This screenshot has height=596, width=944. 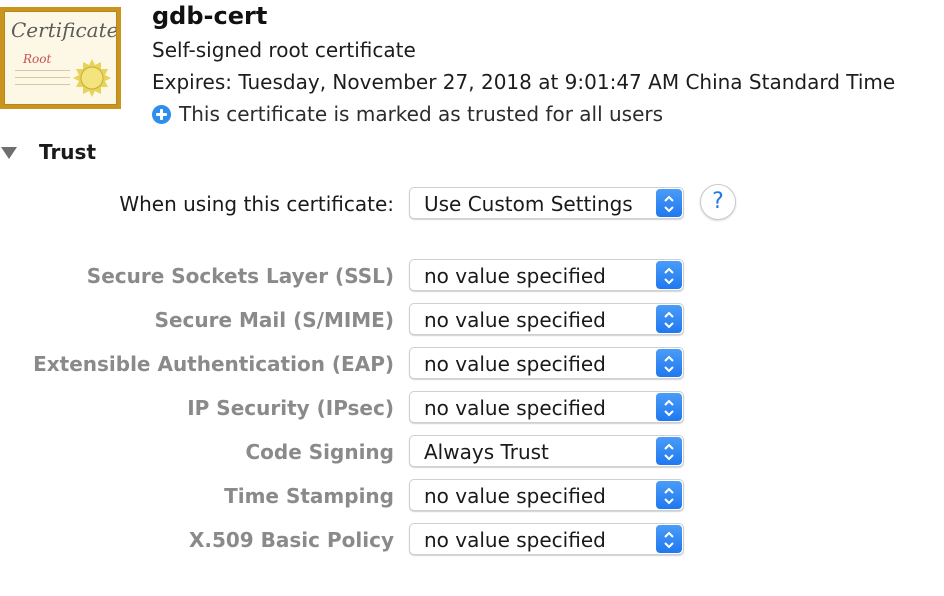 What do you see at coordinates (9, 153) in the screenshot?
I see `disclosure-triangle-icon` at bounding box center [9, 153].